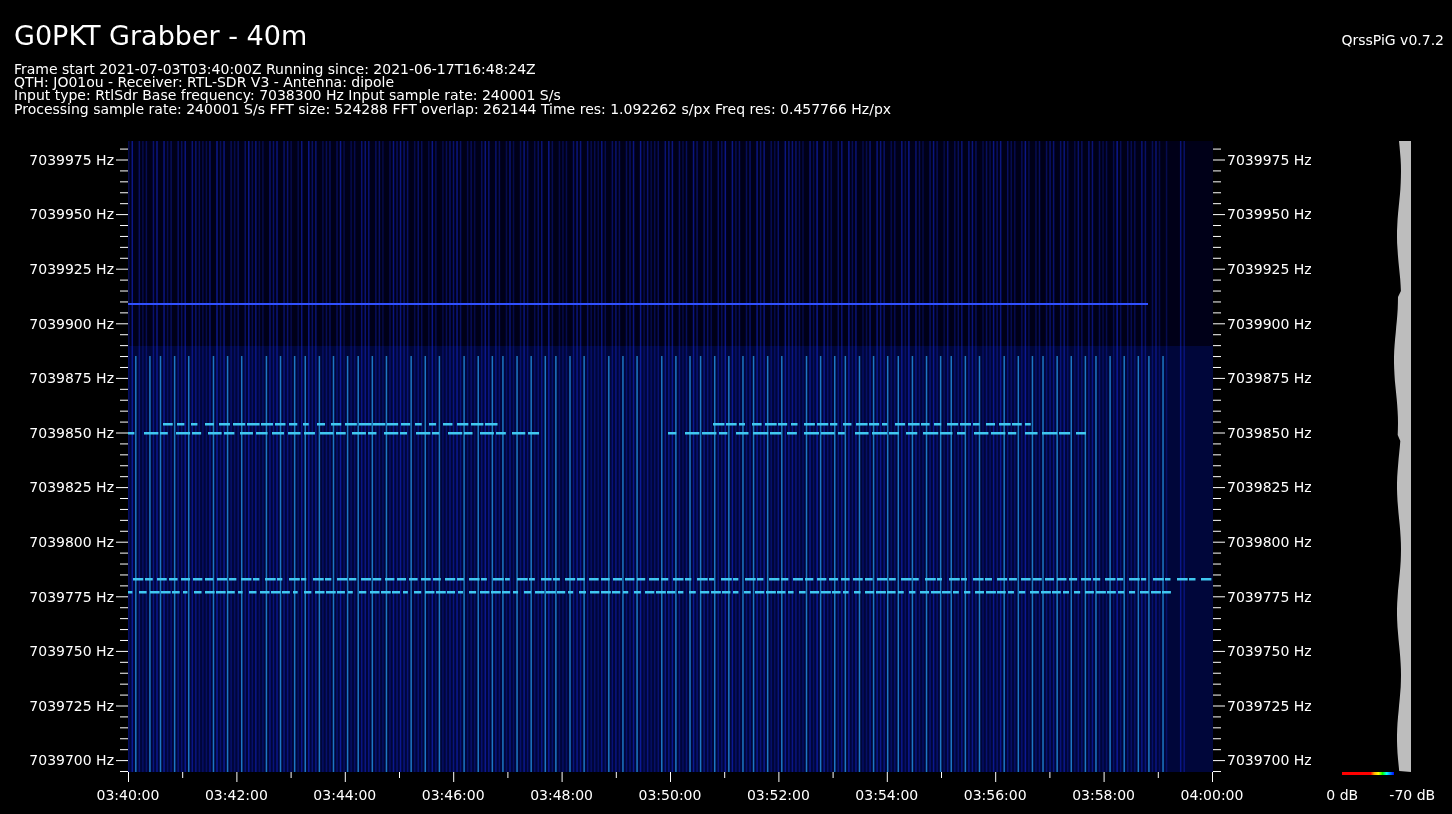  I want to click on time-label: 03:58:00, so click(1104, 794).